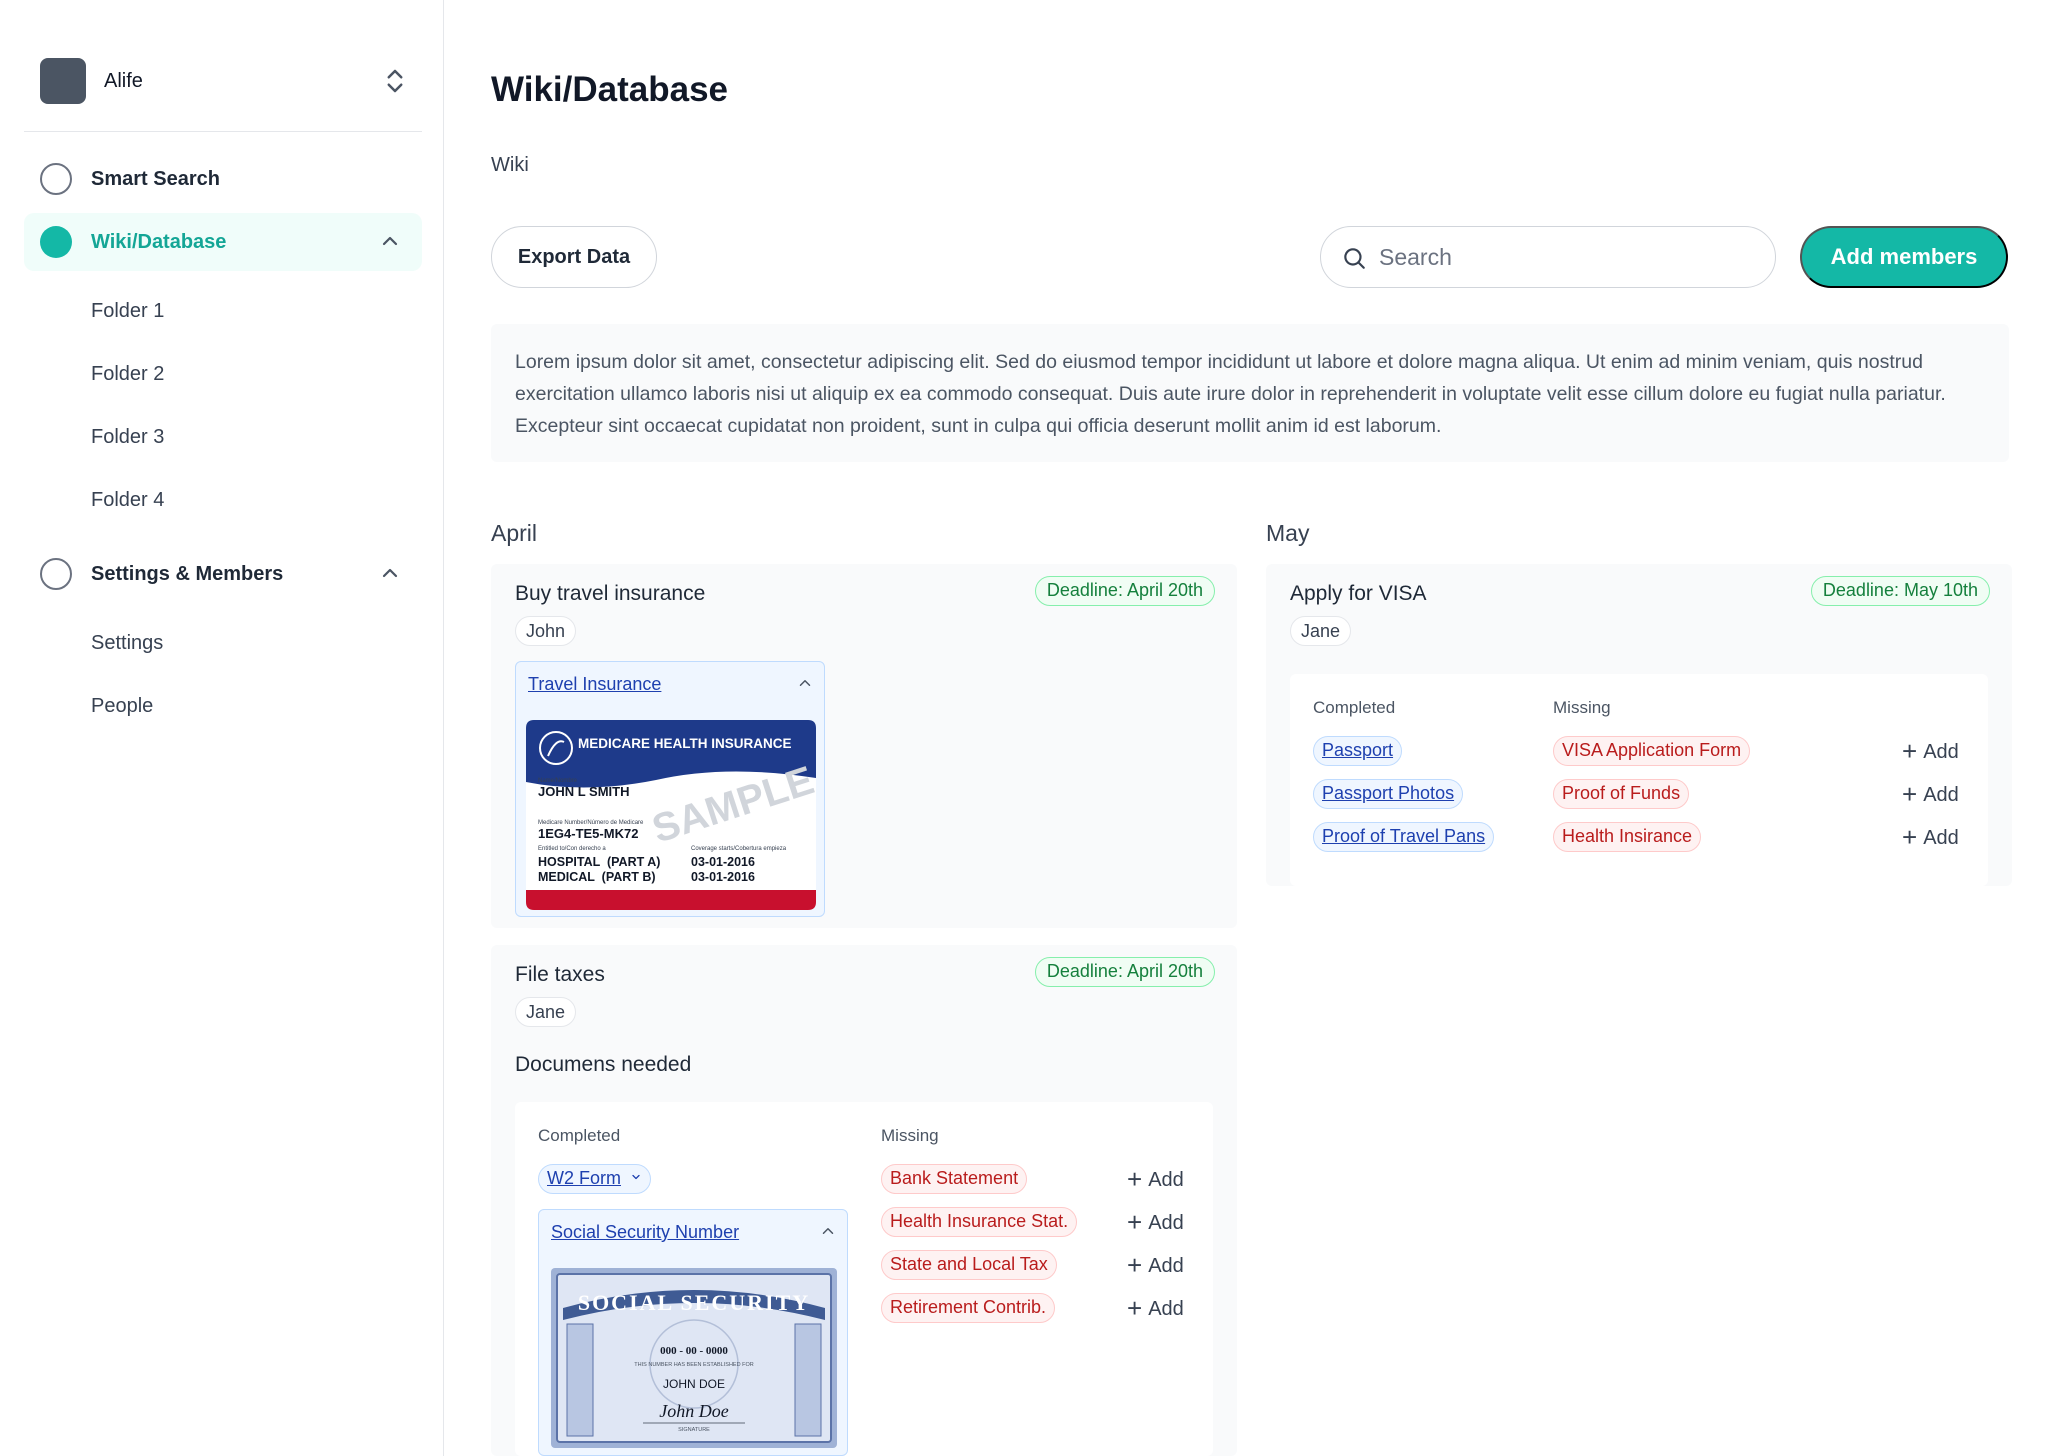 The width and height of the screenshot is (2048, 1456). I want to click on nav-item-wiki-database: Wiki/Database, so click(223, 242).